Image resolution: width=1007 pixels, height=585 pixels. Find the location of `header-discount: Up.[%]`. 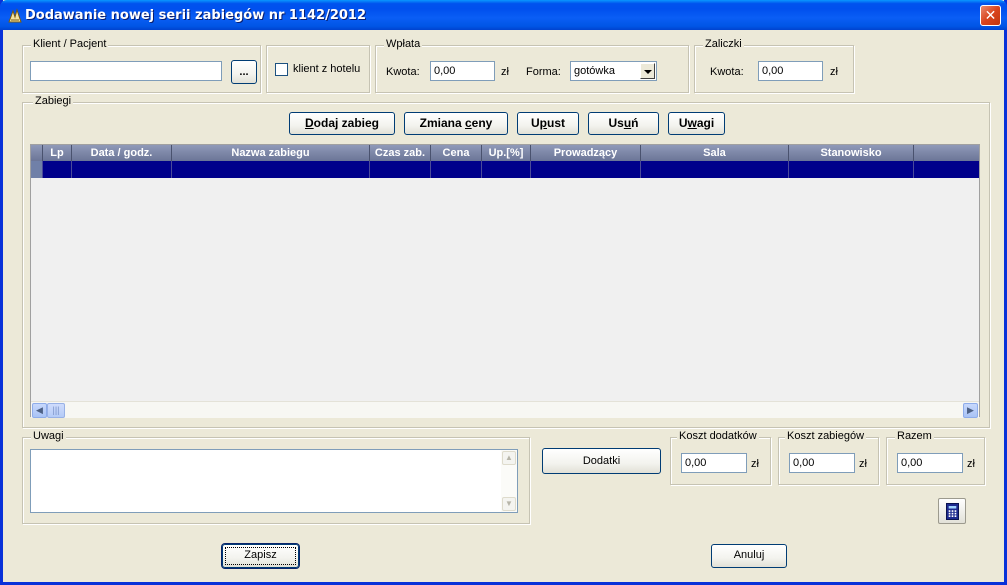

header-discount: Up.[%] is located at coordinates (506, 153).